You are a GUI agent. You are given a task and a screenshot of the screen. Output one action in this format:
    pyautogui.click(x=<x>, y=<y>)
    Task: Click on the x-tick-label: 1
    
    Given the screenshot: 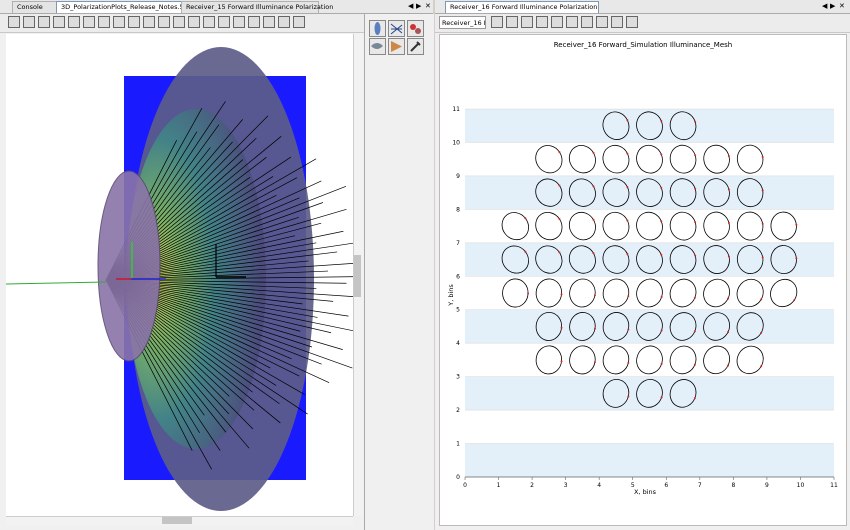 What is the action you would take?
    pyautogui.click(x=499, y=485)
    